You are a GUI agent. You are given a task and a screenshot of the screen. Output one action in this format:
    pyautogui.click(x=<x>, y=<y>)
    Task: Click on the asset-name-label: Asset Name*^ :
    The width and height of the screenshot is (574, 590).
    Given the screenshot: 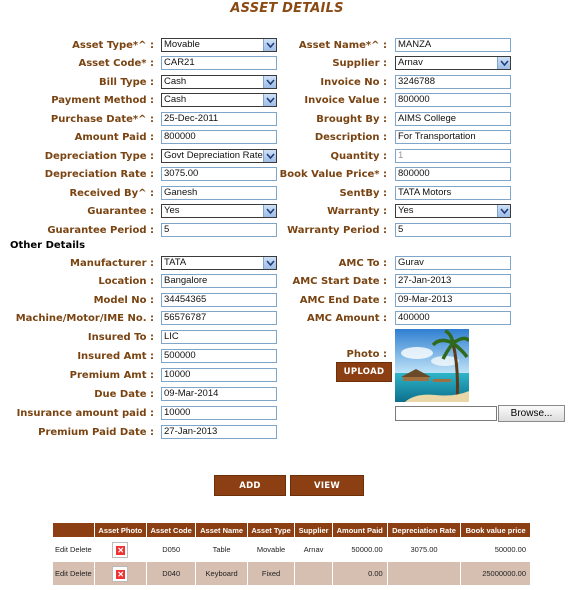 What is the action you would take?
    pyautogui.click(x=342, y=45)
    